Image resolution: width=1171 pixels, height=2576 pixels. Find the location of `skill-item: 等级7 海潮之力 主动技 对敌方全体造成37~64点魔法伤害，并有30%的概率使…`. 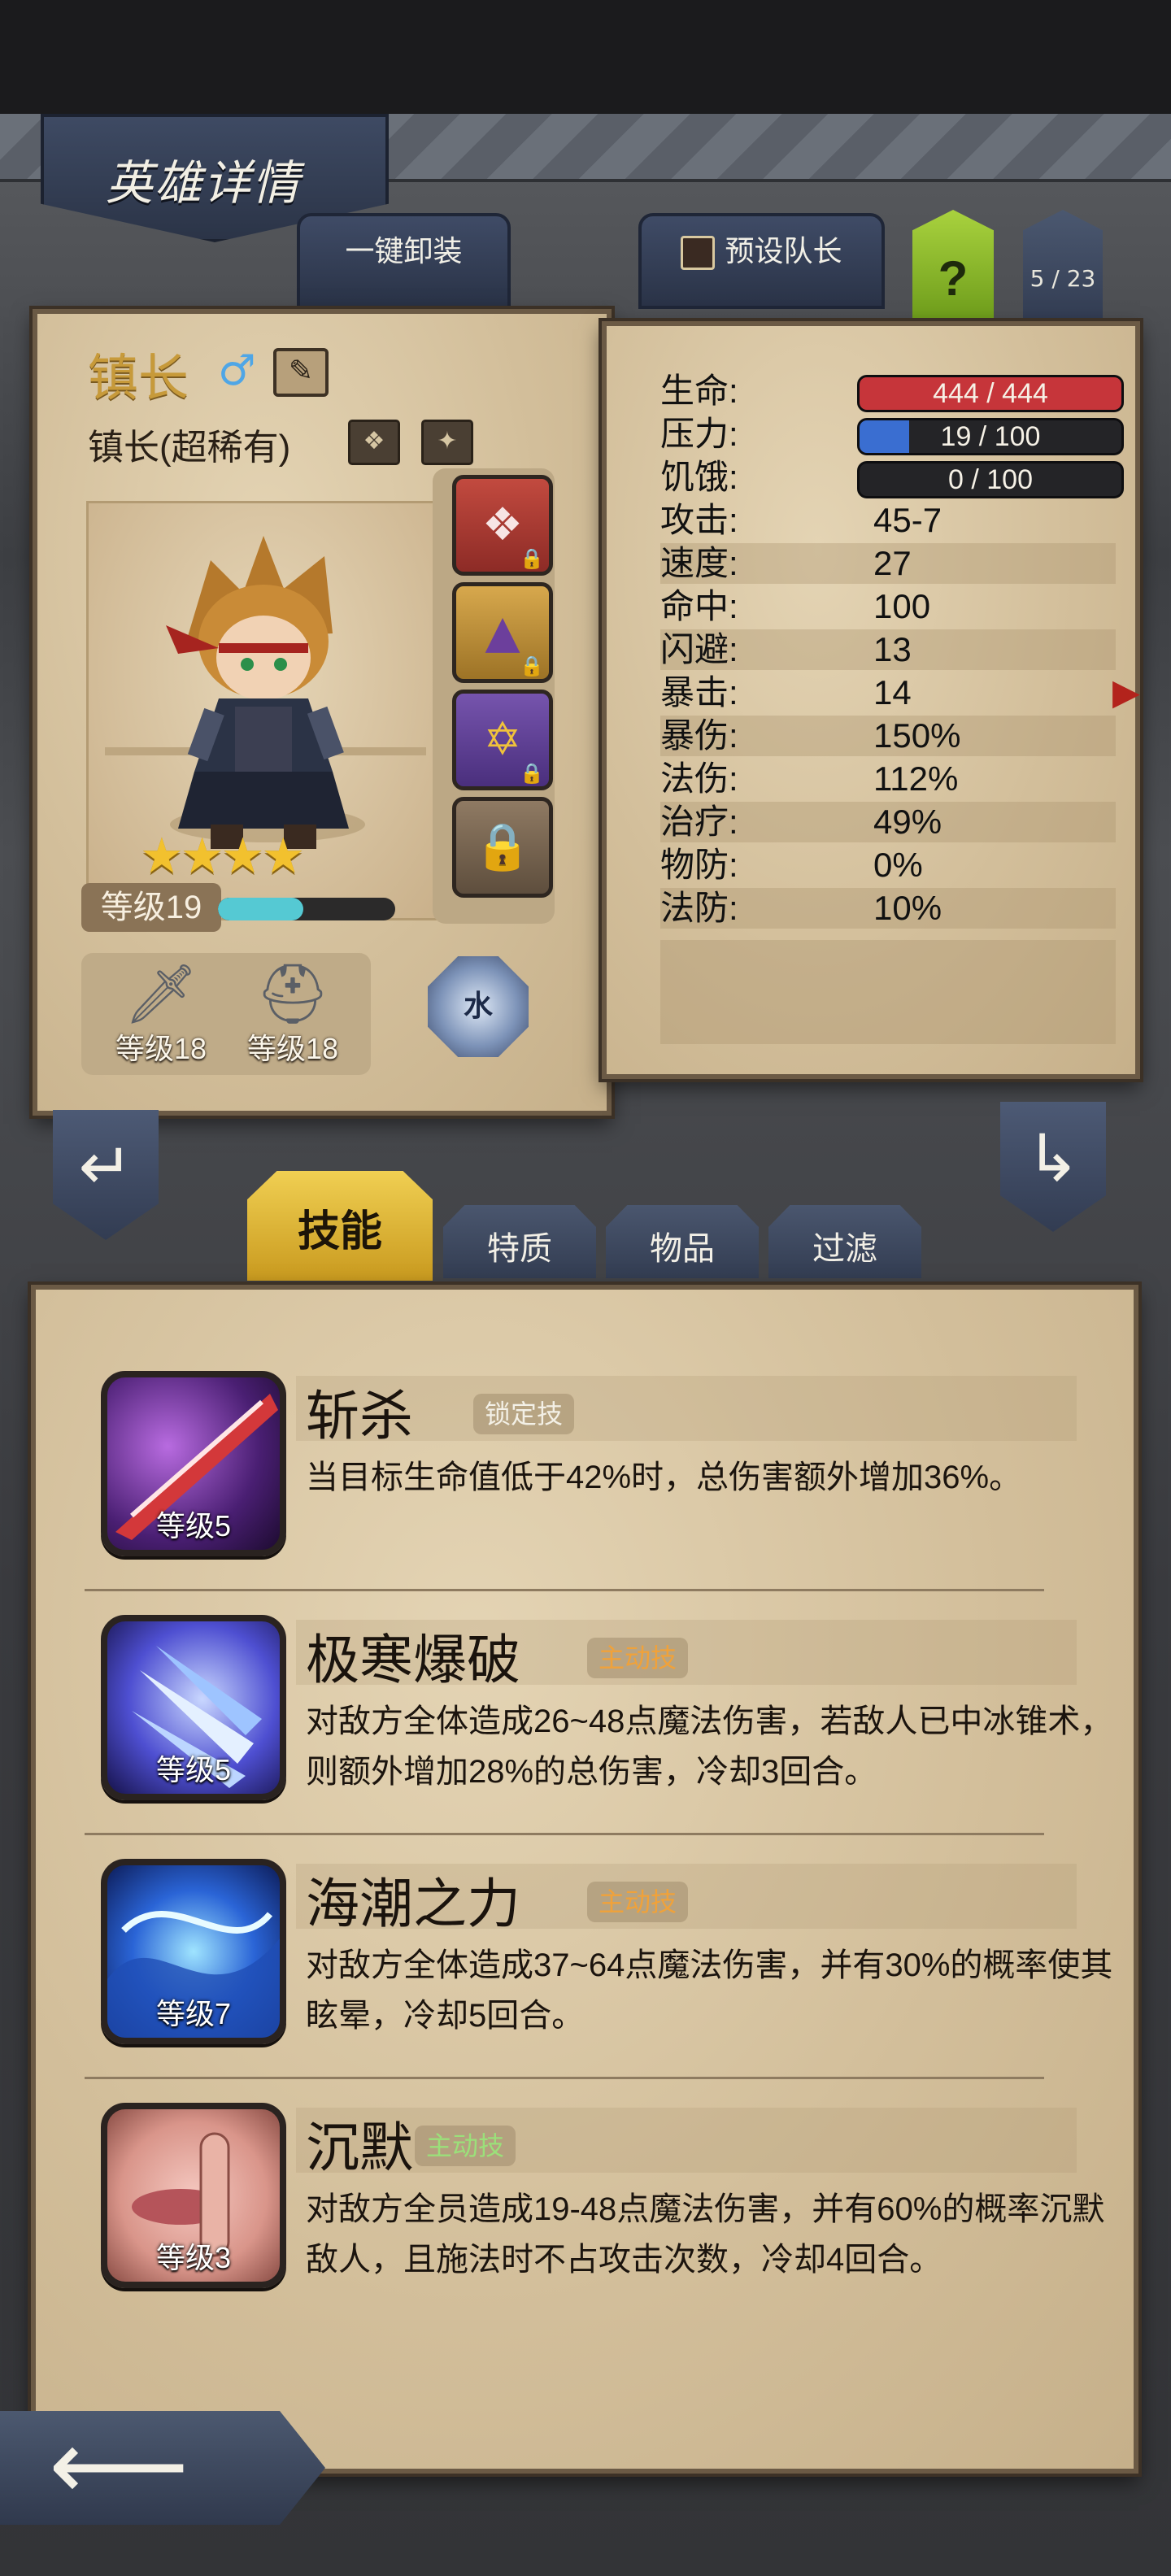

skill-item: 等级7 海潮之力 主动技 对敌方全体造成37~64点魔法伤害，并有30%的概率使… is located at coordinates (606, 1964).